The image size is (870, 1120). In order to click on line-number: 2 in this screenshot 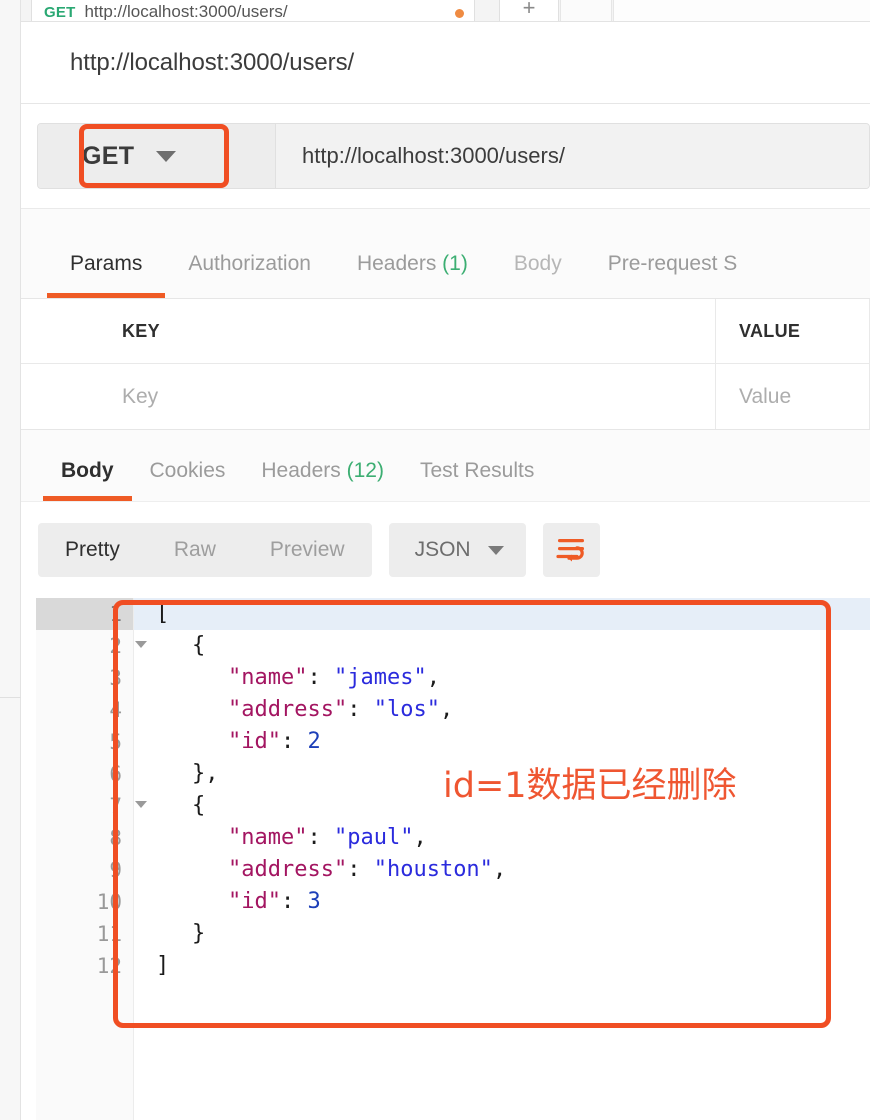, I will do `click(115, 646)`.